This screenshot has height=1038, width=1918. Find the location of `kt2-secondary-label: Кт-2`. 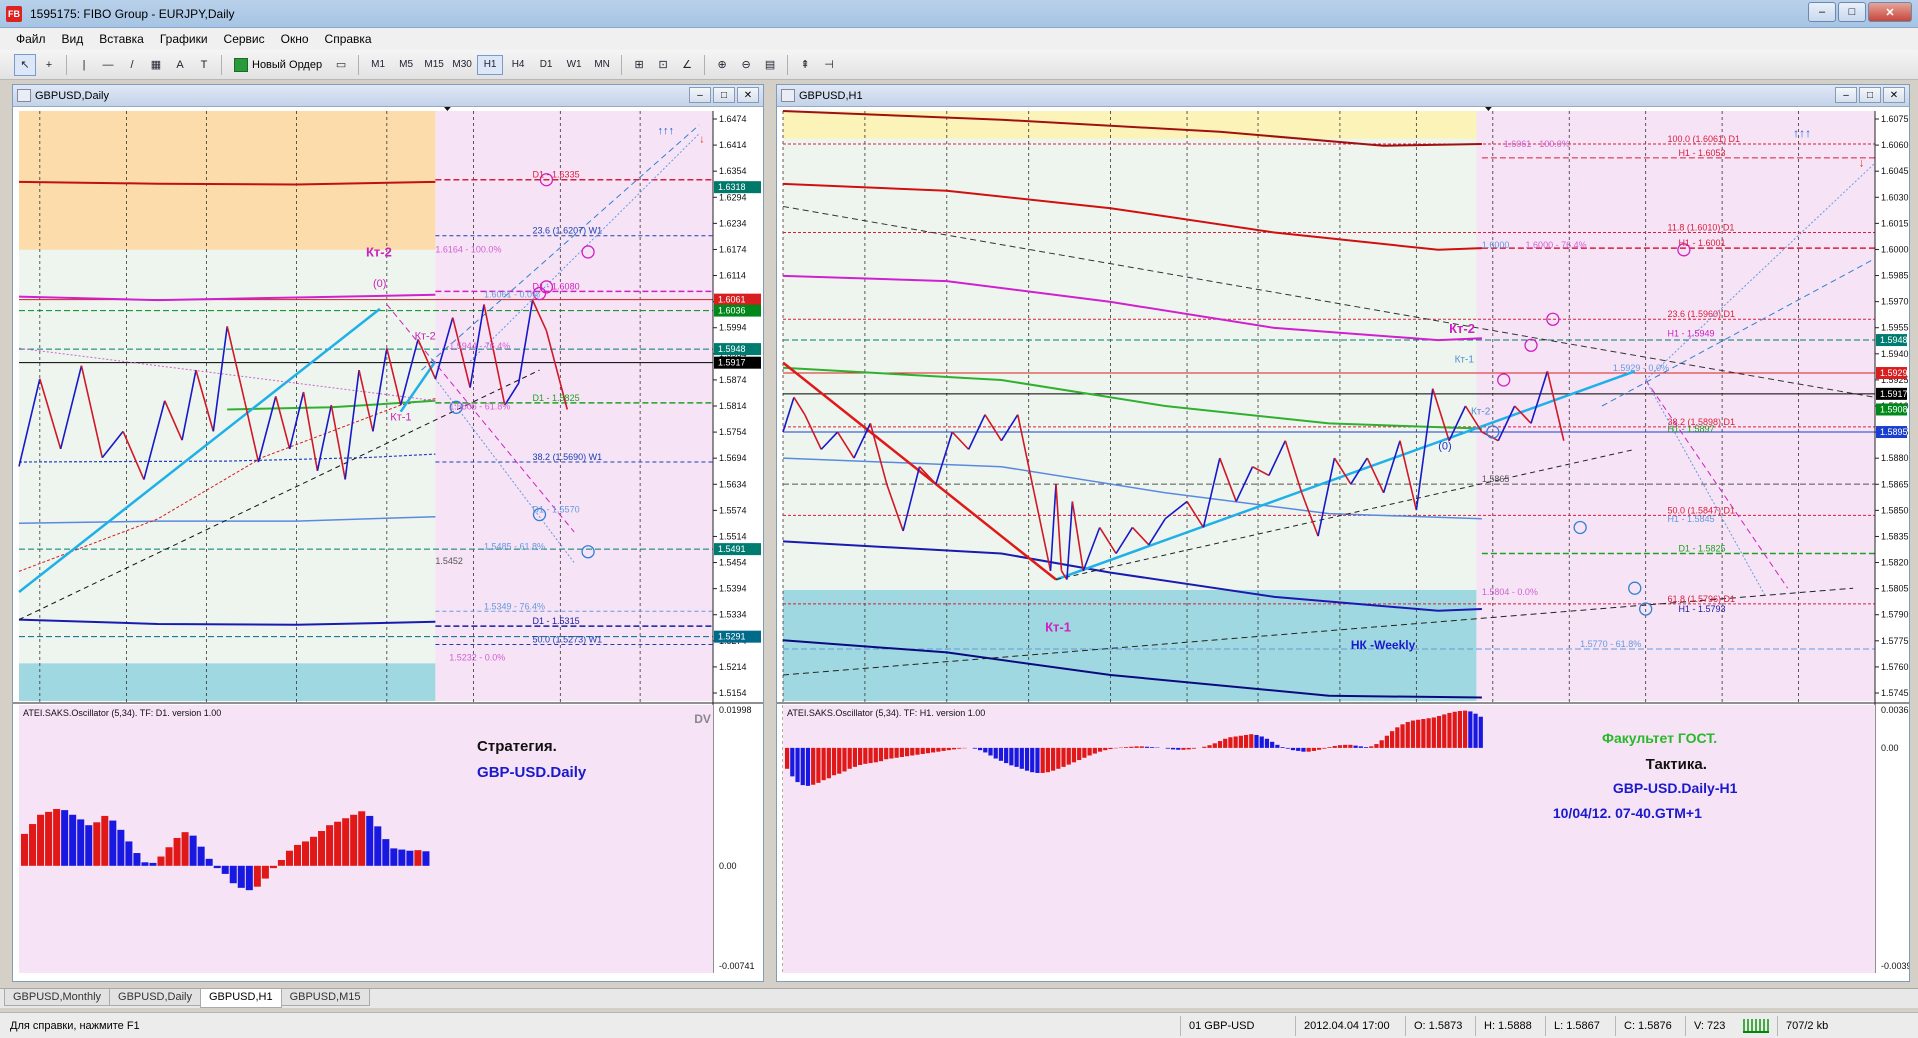

kt2-secondary-label: Кт-2 is located at coordinates (1481, 412).